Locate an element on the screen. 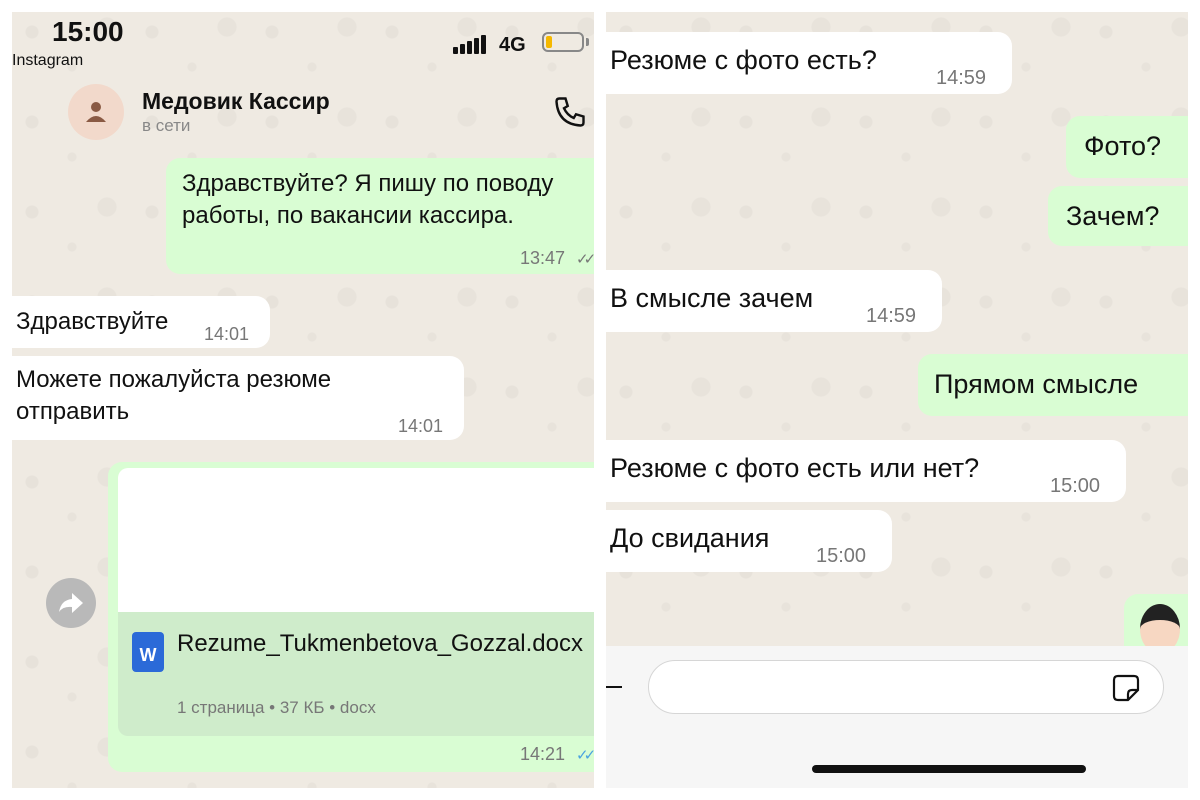 The image size is (1200, 800). document-preview is located at coordinates (356, 540).